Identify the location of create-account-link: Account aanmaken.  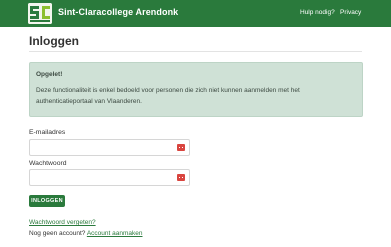
(115, 233).